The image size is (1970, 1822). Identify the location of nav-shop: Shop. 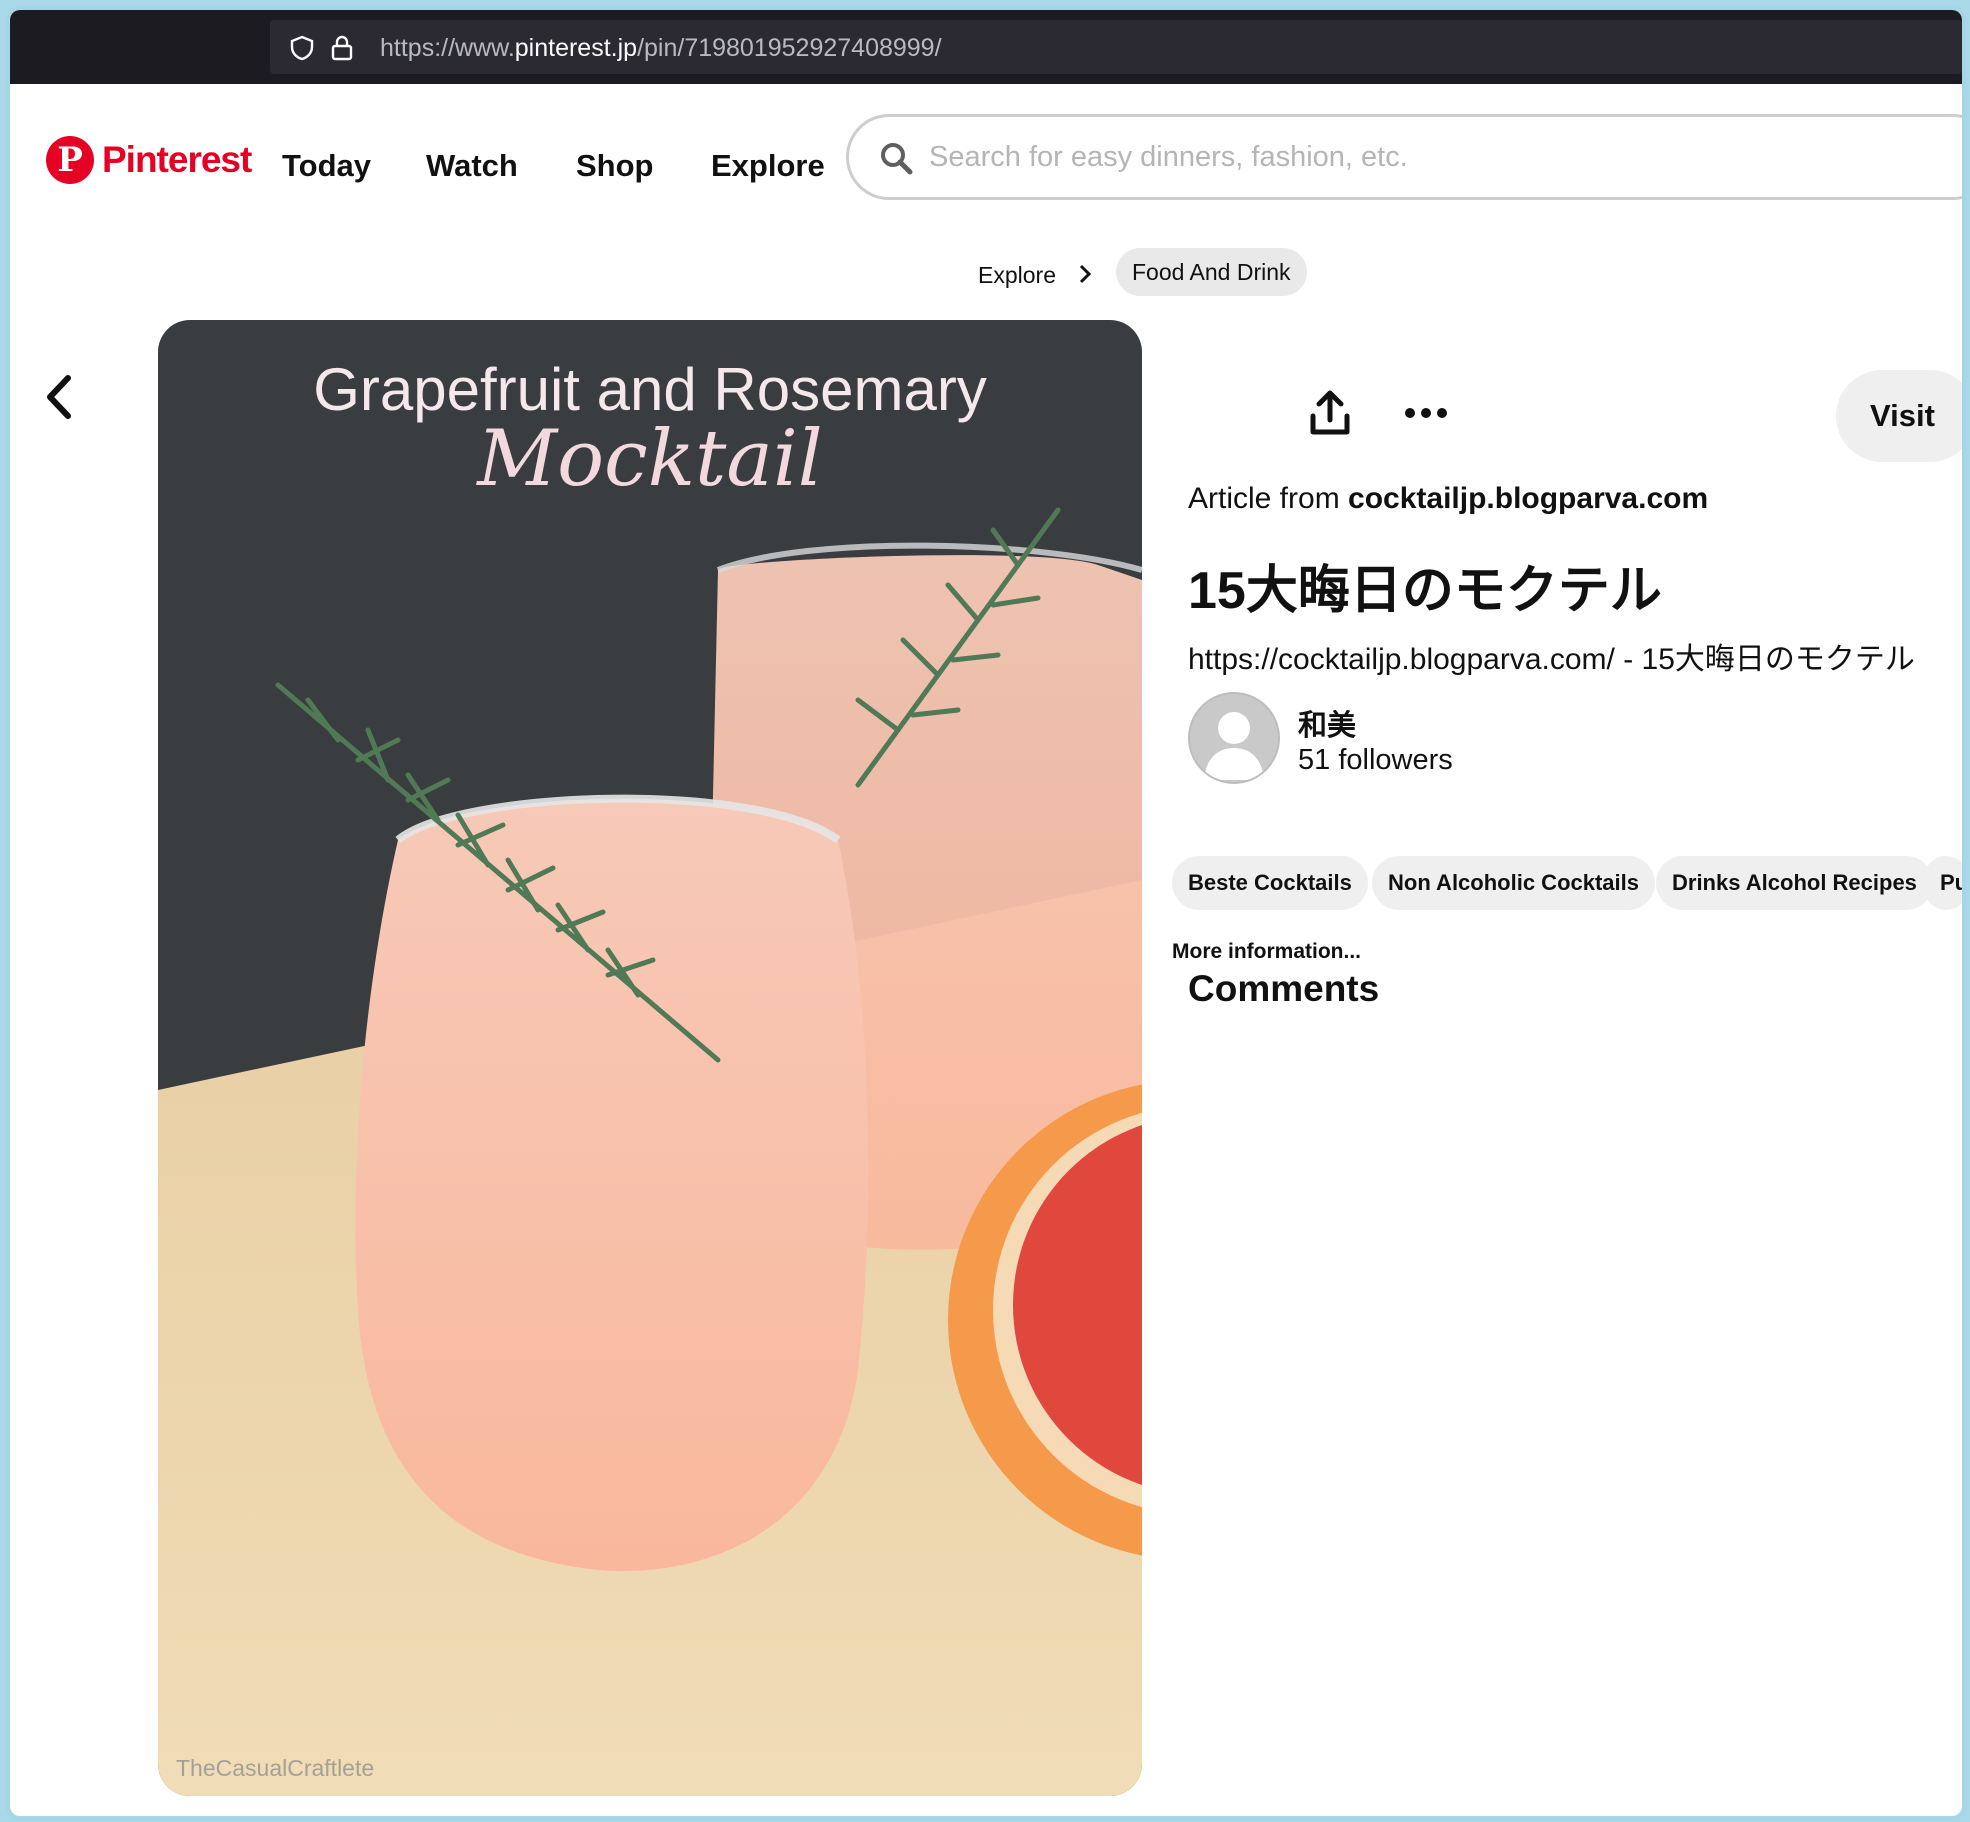
(615, 166).